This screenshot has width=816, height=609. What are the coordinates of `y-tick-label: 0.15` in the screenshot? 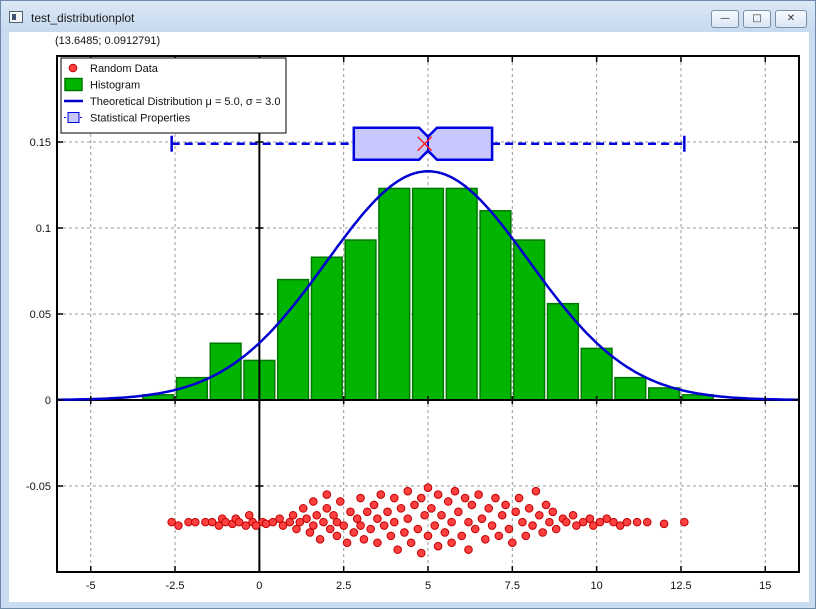 It's located at (40, 143).